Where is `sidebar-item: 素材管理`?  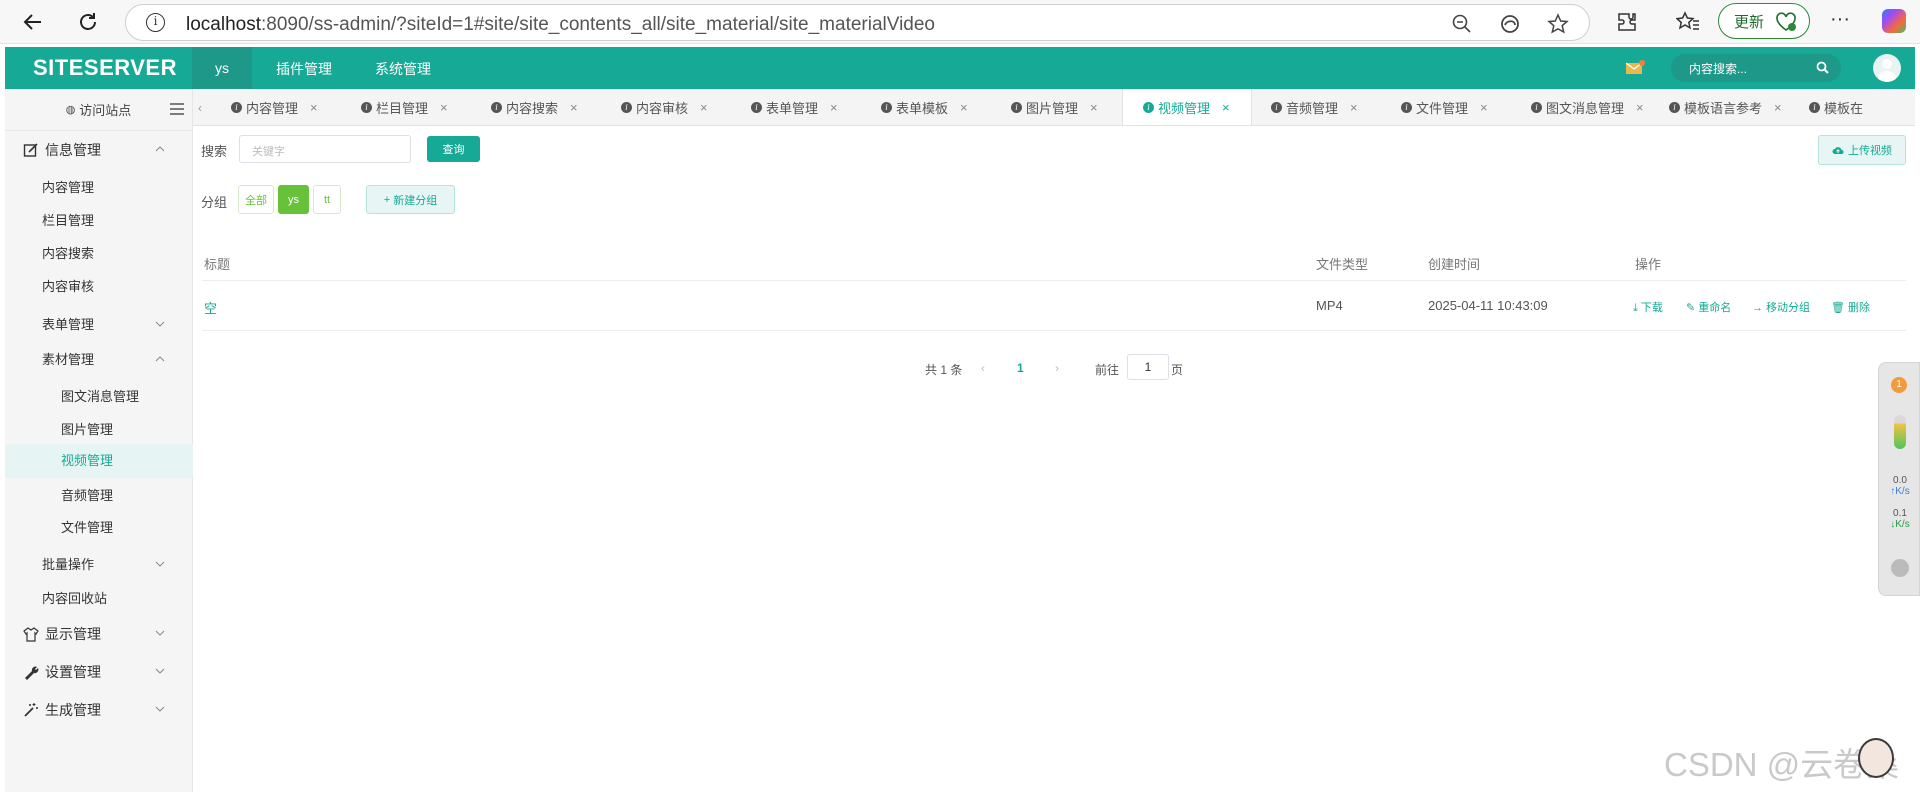
sidebar-item: 素材管理 is located at coordinates (99, 360).